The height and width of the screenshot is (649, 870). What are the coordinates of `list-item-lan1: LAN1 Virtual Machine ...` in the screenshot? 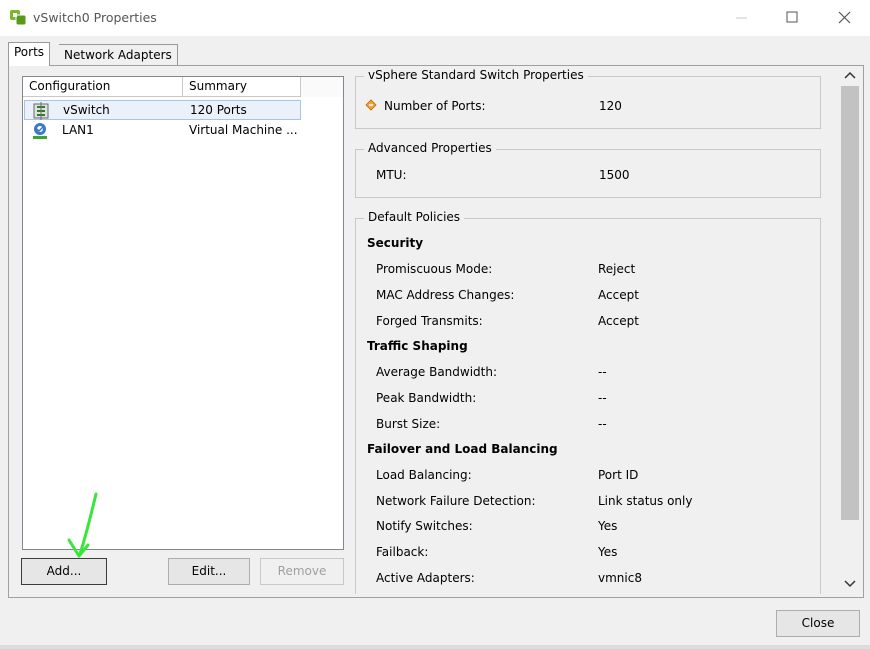 It's located at (162, 131).